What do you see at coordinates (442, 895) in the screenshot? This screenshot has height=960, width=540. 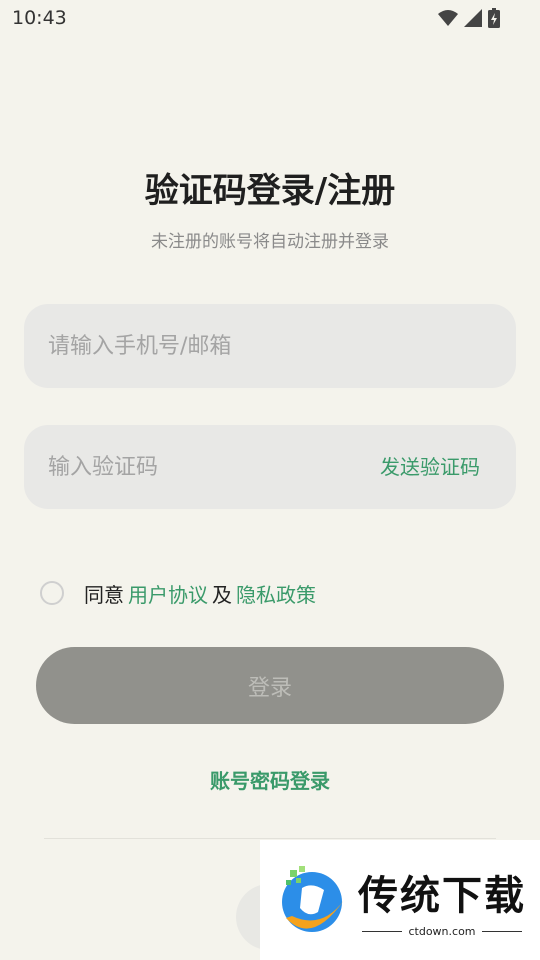 I see `watermark-title: 传统下载` at bounding box center [442, 895].